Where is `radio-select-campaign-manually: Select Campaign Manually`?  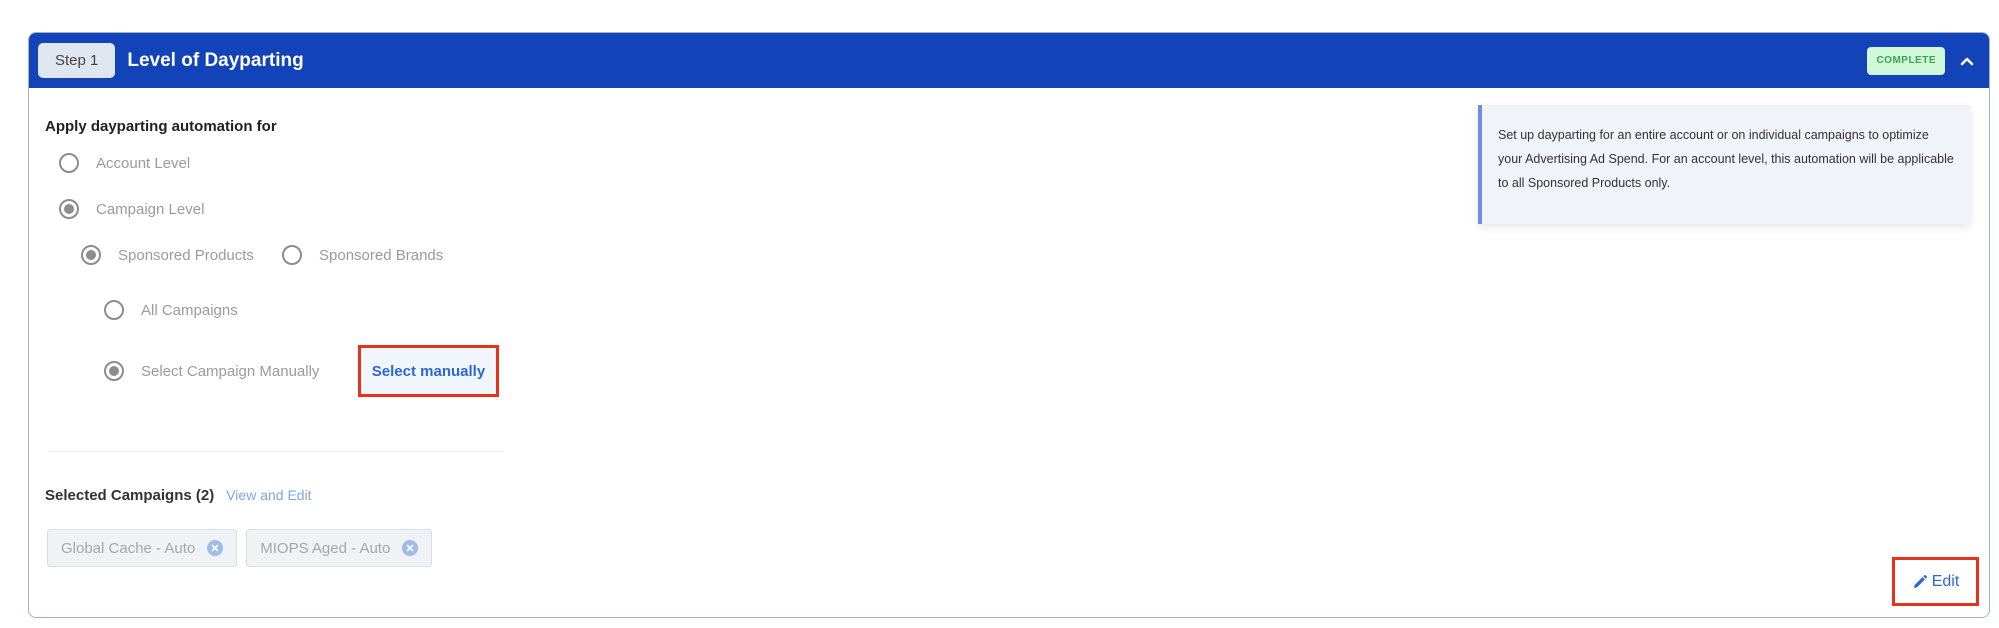 radio-select-campaign-manually: Select Campaign Manually is located at coordinates (211, 371).